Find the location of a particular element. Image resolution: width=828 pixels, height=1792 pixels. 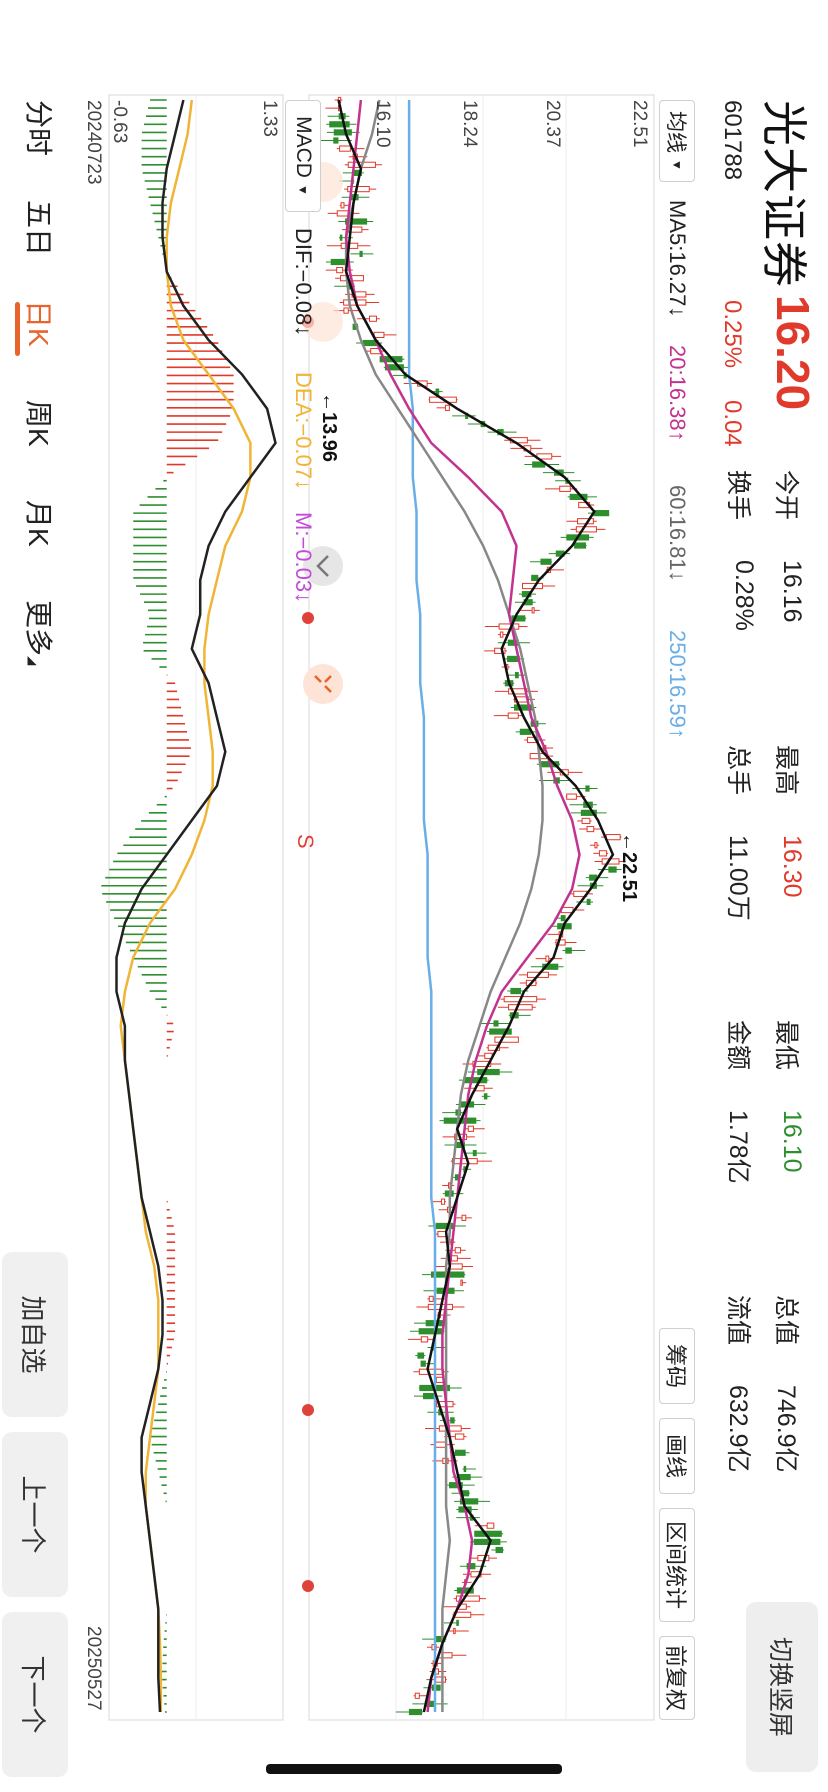

high-price-note: ←22.51 is located at coordinates (629, 867).